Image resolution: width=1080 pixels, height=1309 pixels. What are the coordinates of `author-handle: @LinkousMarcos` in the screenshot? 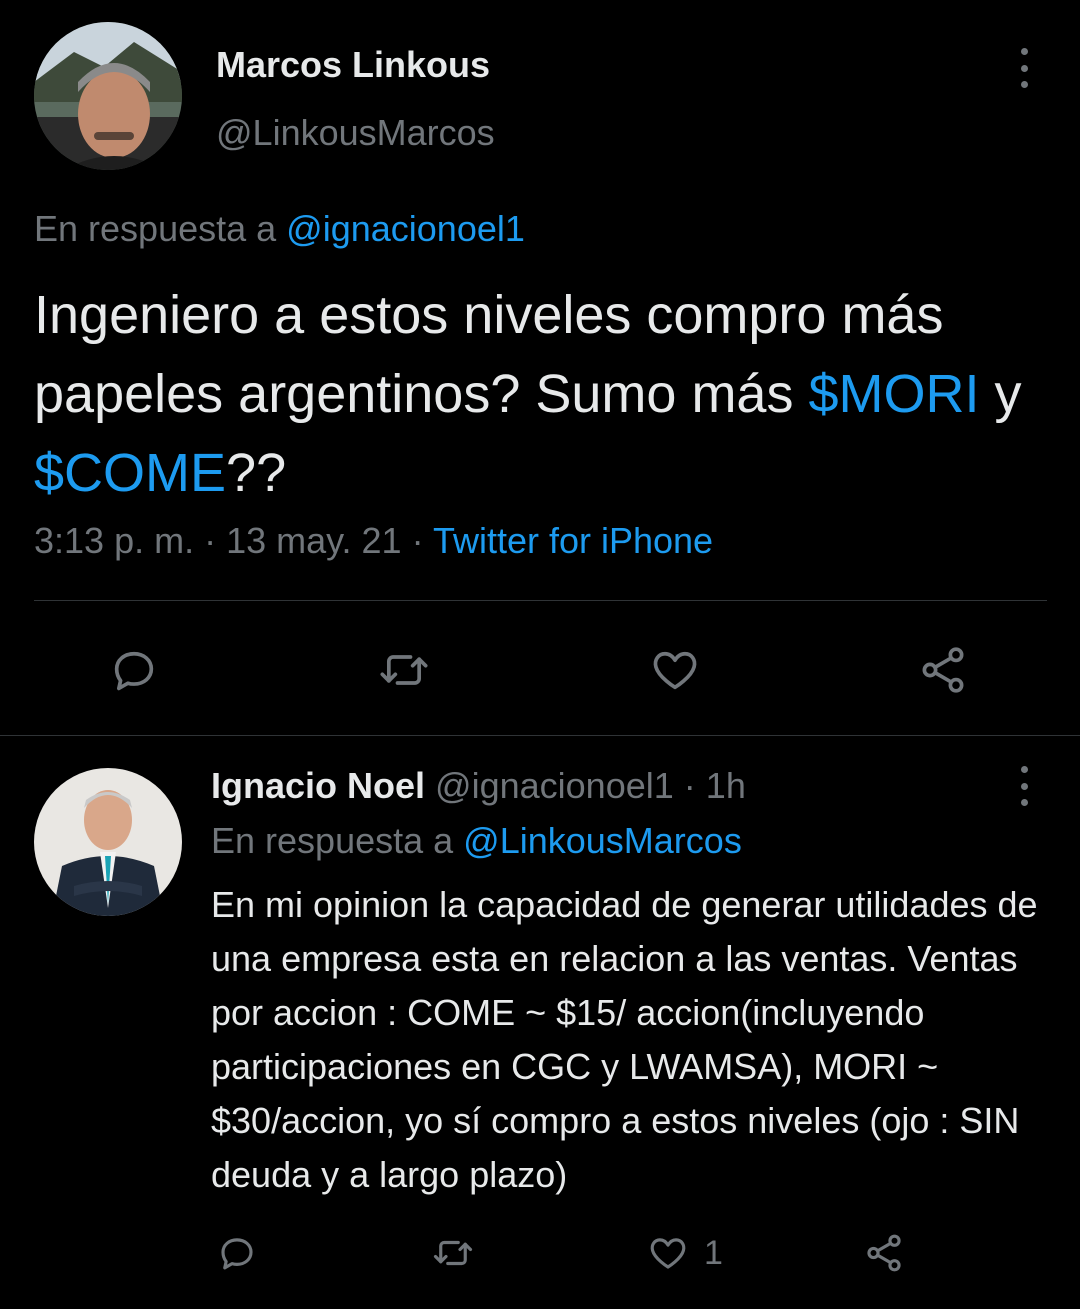 It's located at (355, 133).